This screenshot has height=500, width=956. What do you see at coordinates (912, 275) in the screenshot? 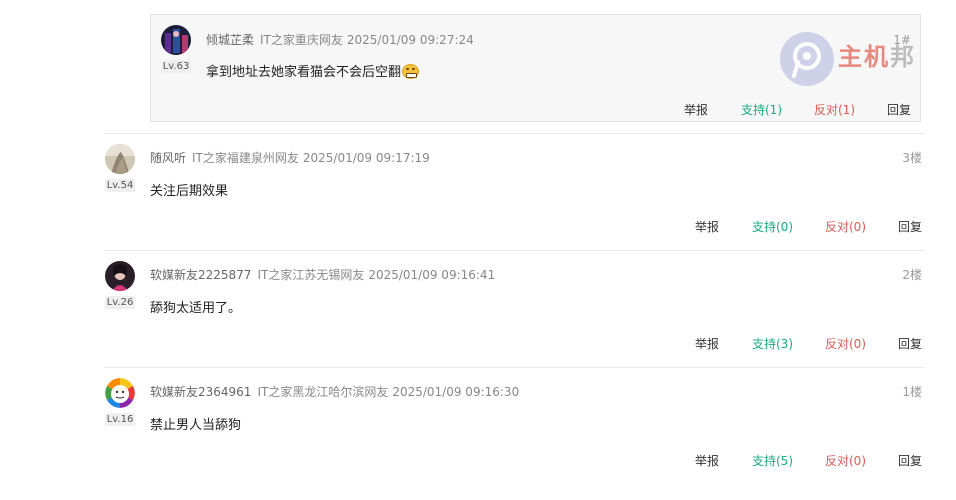
I see `floor-number: 2楼` at bounding box center [912, 275].